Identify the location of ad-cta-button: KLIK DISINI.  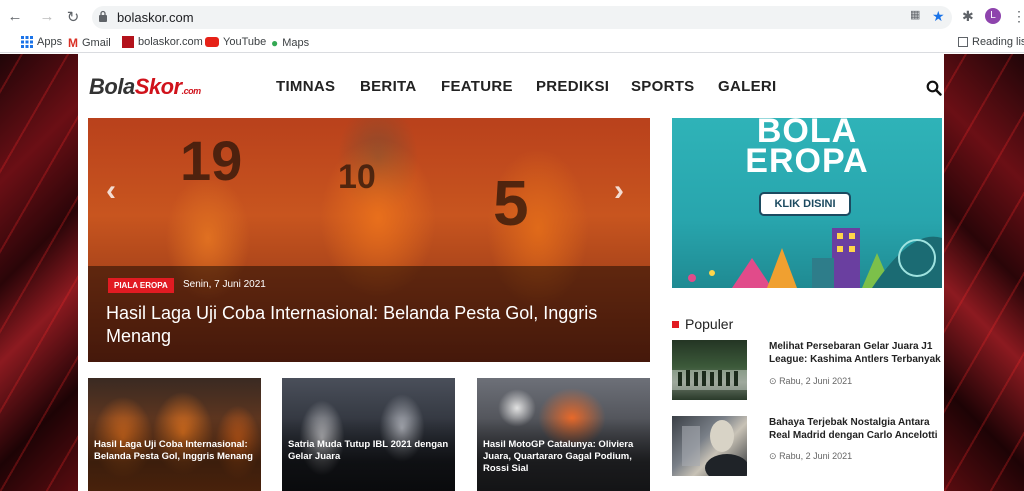
(805, 204).